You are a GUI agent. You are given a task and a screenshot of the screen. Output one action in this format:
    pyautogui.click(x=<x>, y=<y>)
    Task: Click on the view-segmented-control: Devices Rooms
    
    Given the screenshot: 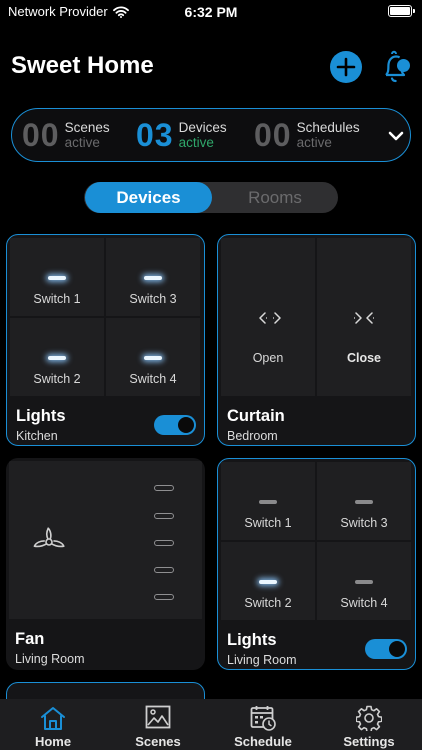 What is the action you would take?
    pyautogui.click(x=211, y=197)
    